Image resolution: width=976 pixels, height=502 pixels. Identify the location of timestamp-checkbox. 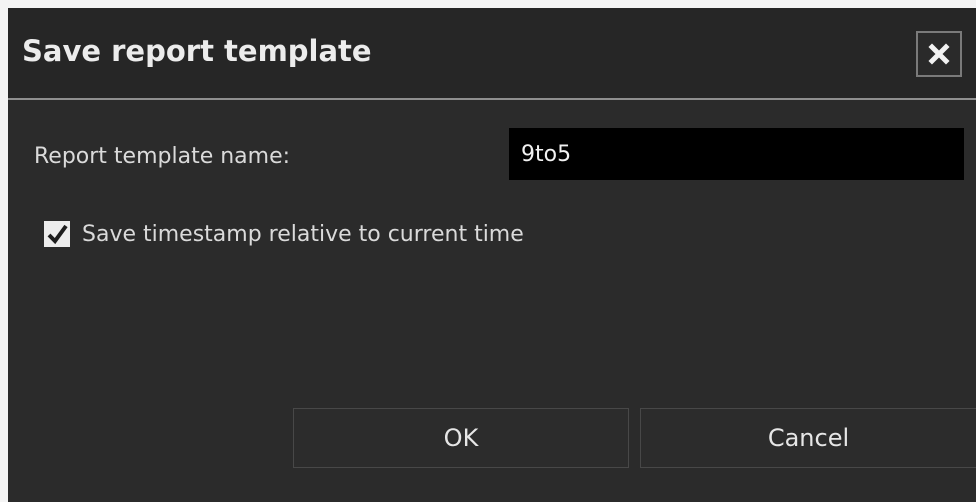
(57, 234).